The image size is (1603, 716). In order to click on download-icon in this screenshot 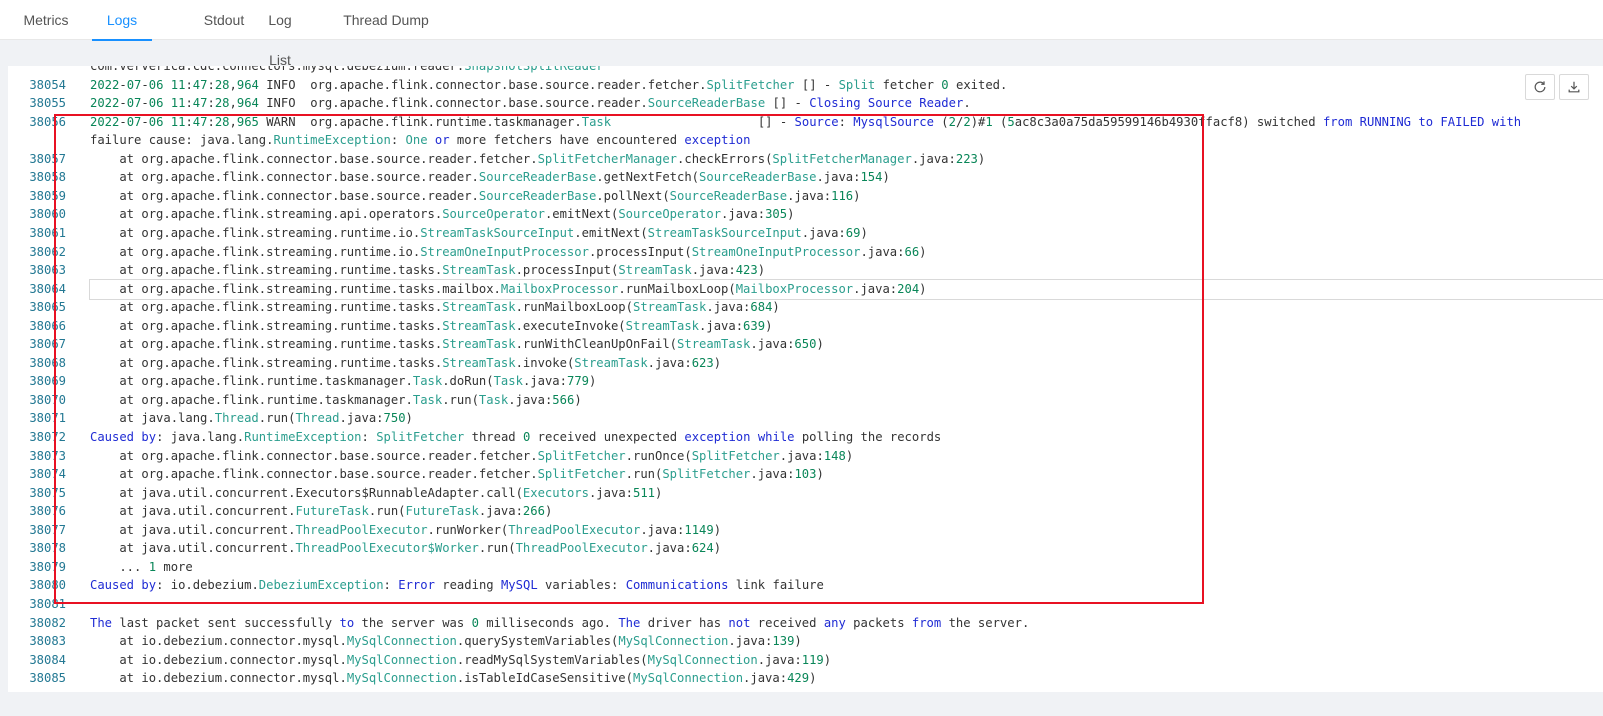, I will do `click(1574, 87)`.